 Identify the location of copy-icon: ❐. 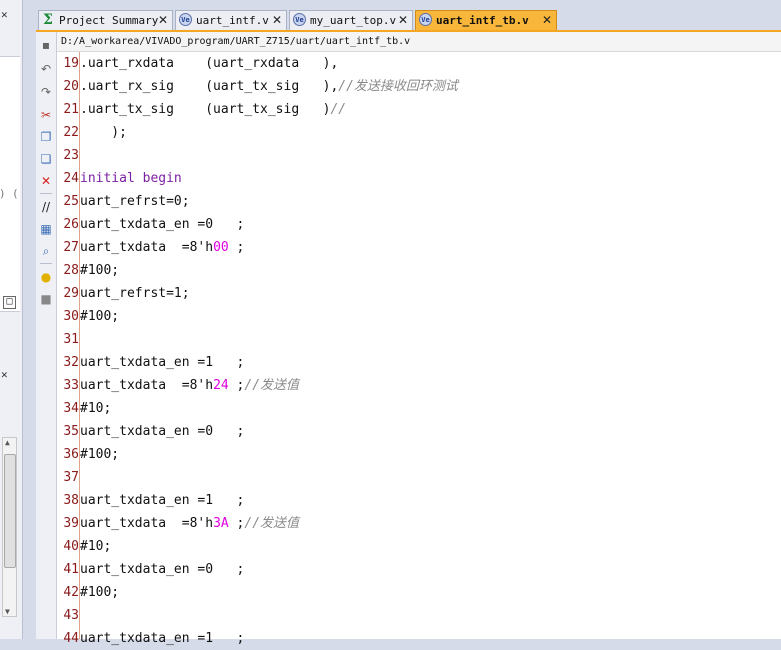
(46, 137).